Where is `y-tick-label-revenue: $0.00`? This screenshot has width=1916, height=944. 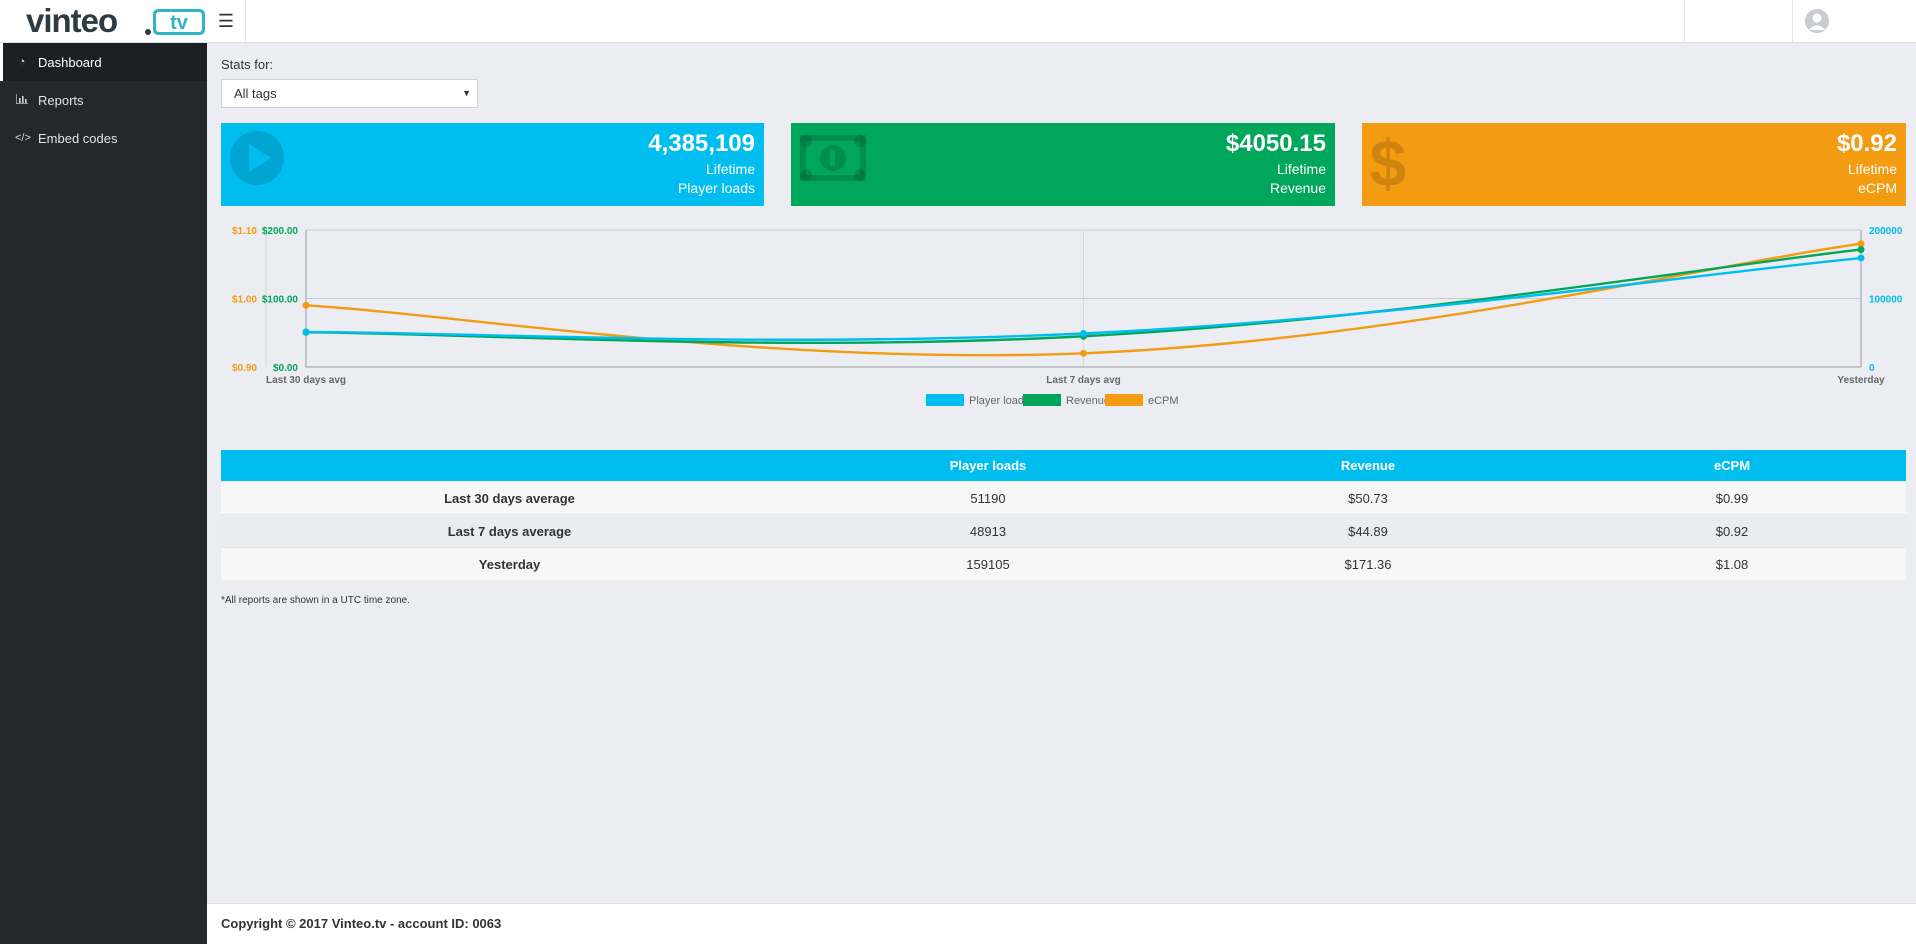
y-tick-label-revenue: $0.00 is located at coordinates (285, 368).